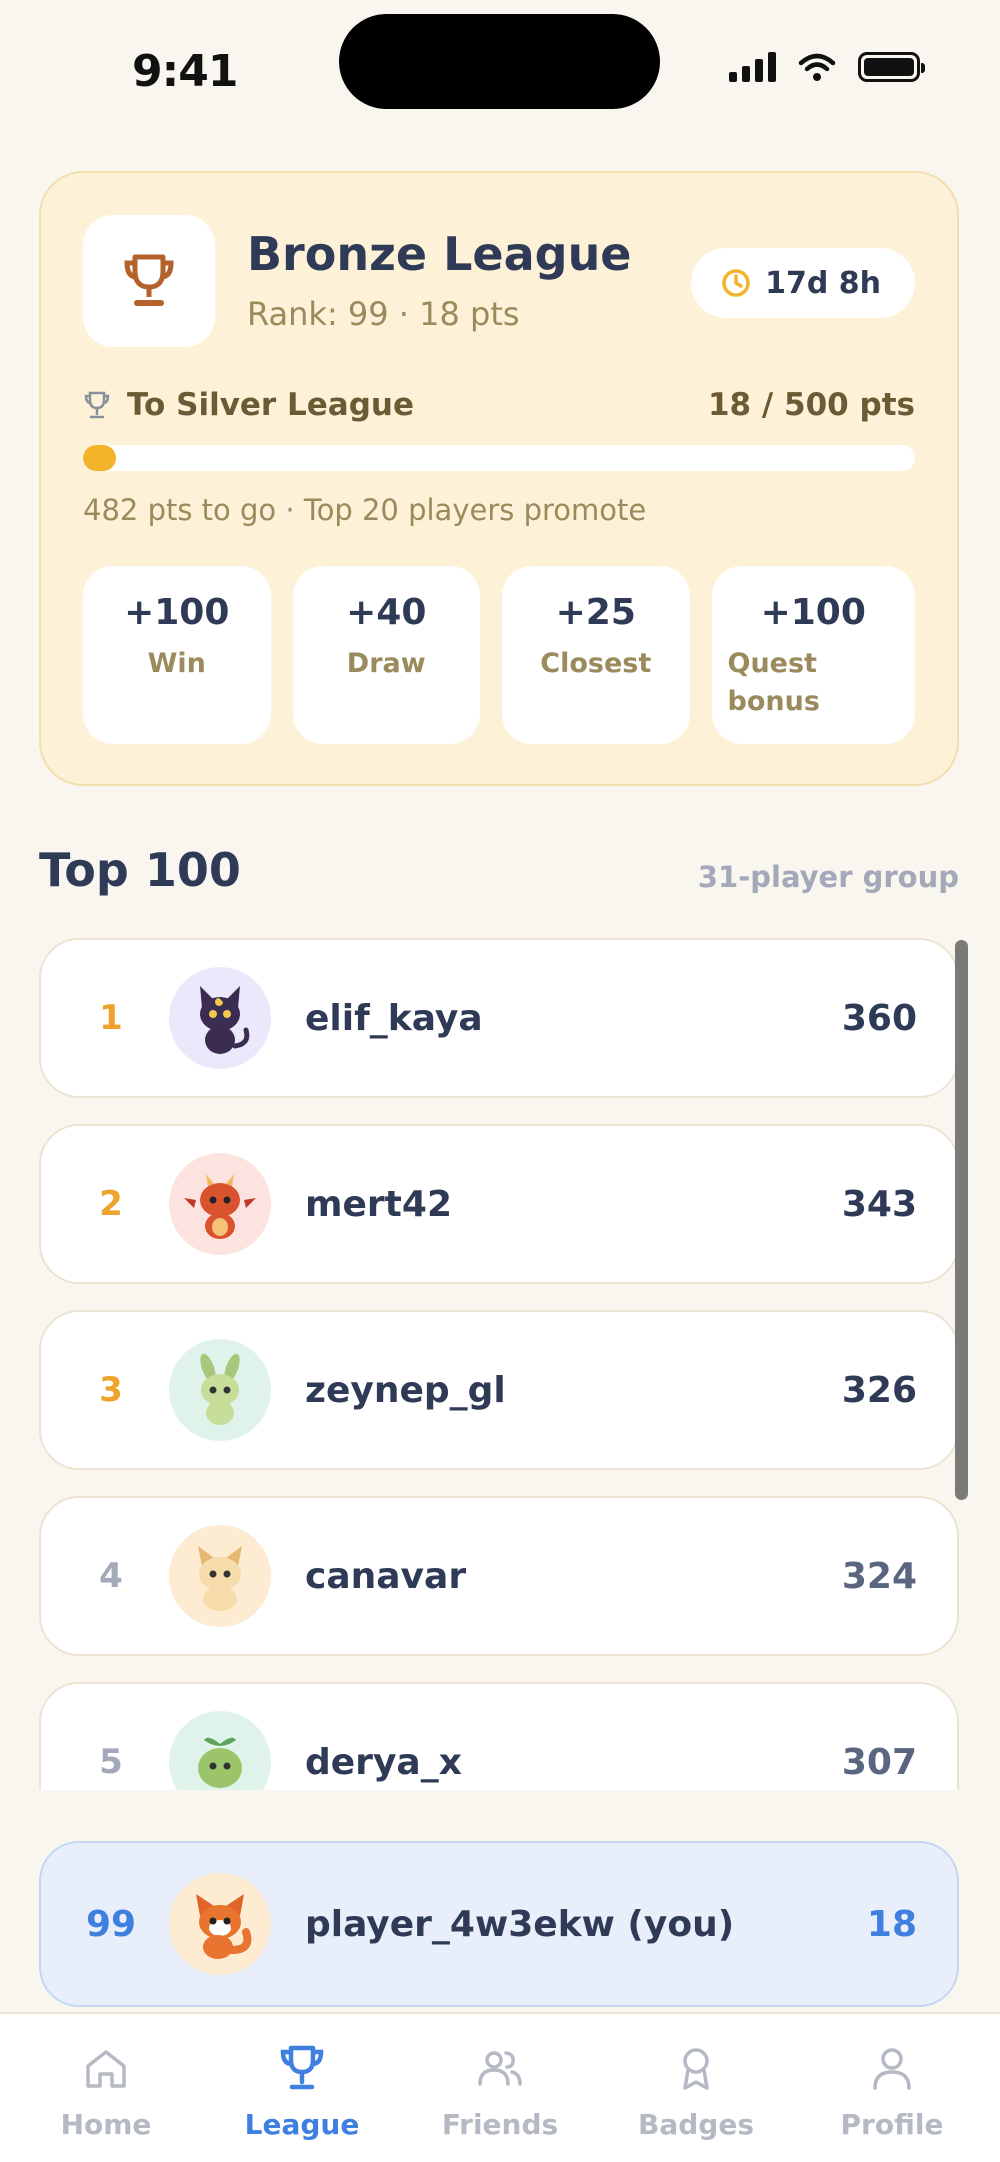 Image resolution: width=1000 pixels, height=2162 pixels. What do you see at coordinates (220, 1018) in the screenshot?
I see `black-cat-avatar` at bounding box center [220, 1018].